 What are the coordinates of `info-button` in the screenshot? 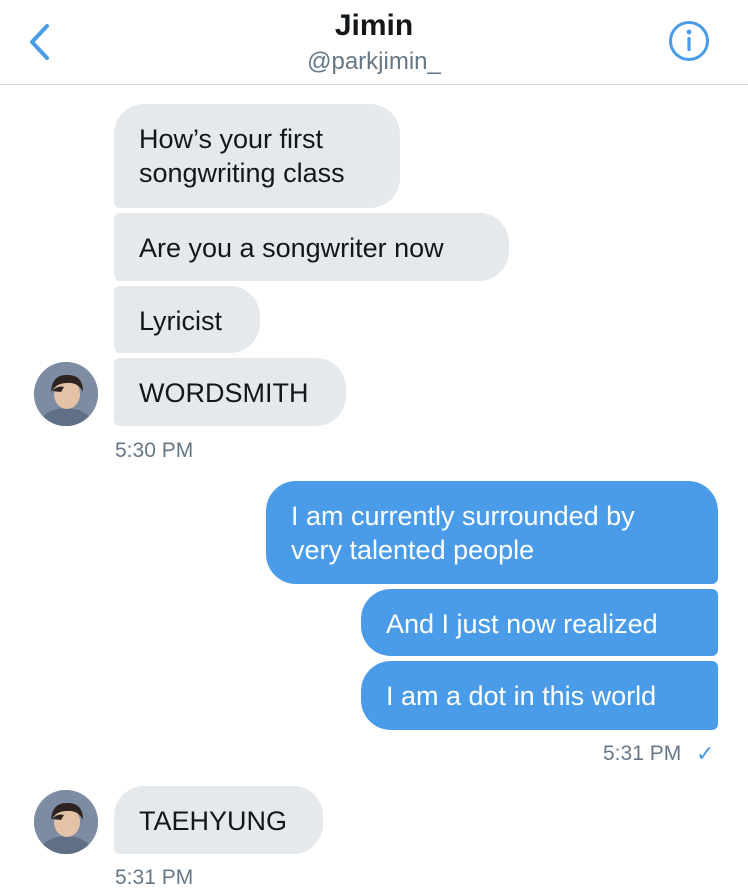 It's located at (689, 41).